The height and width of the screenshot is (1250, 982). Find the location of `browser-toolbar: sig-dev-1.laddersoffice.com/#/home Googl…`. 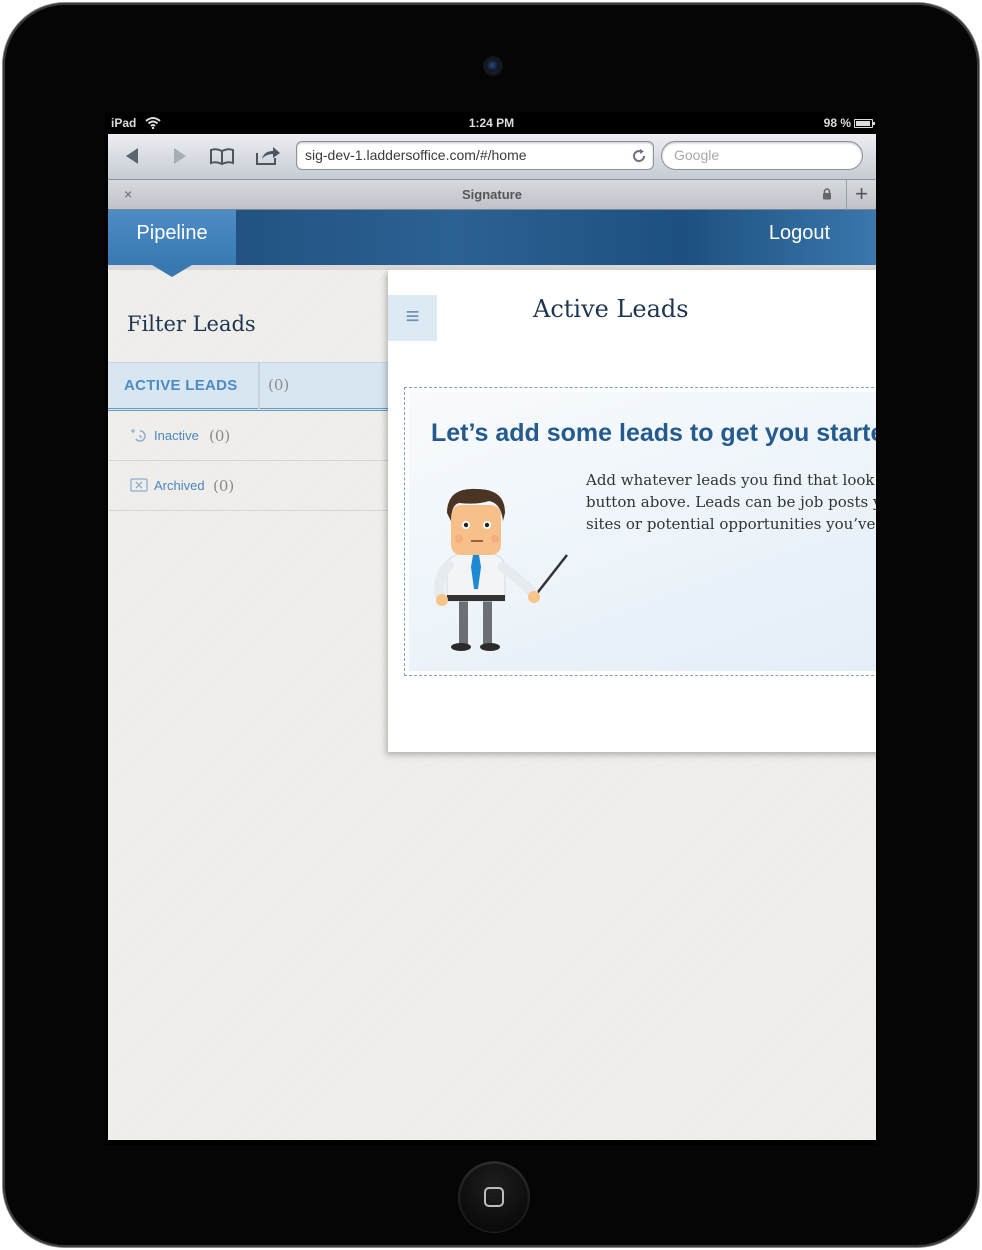

browser-toolbar: sig-dev-1.laddersoffice.com/#/home Googl… is located at coordinates (492, 157).